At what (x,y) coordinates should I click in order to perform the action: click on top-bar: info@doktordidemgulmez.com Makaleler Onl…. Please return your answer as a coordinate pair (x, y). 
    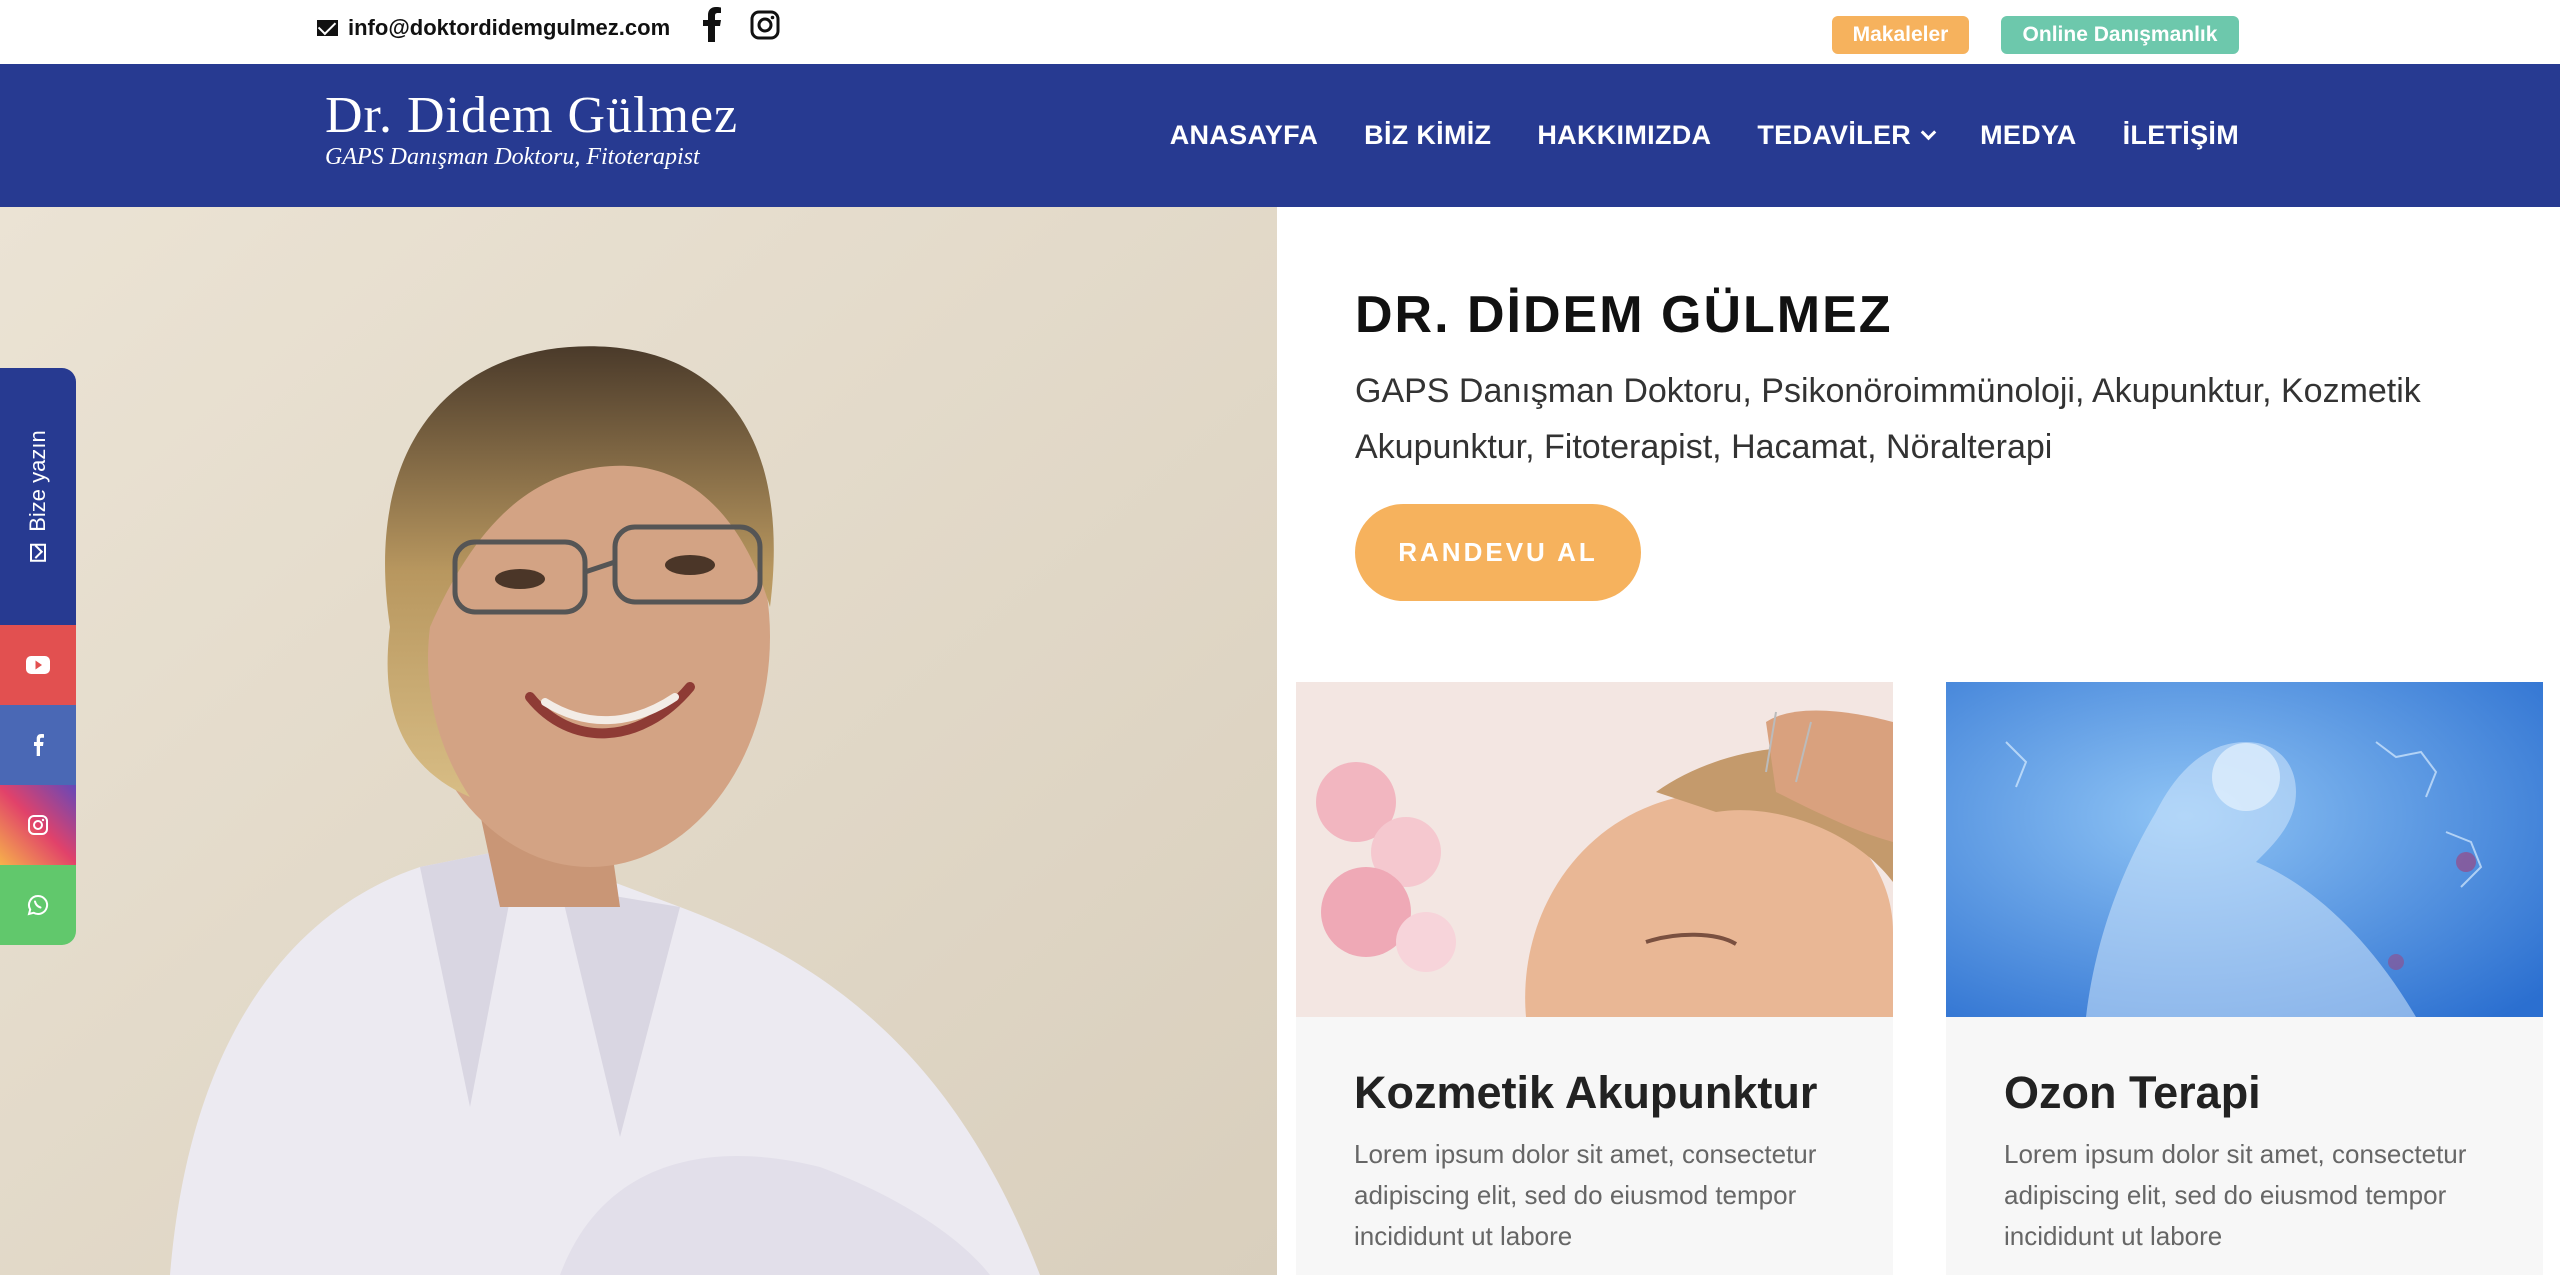
    Looking at the image, I should click on (1280, 32).